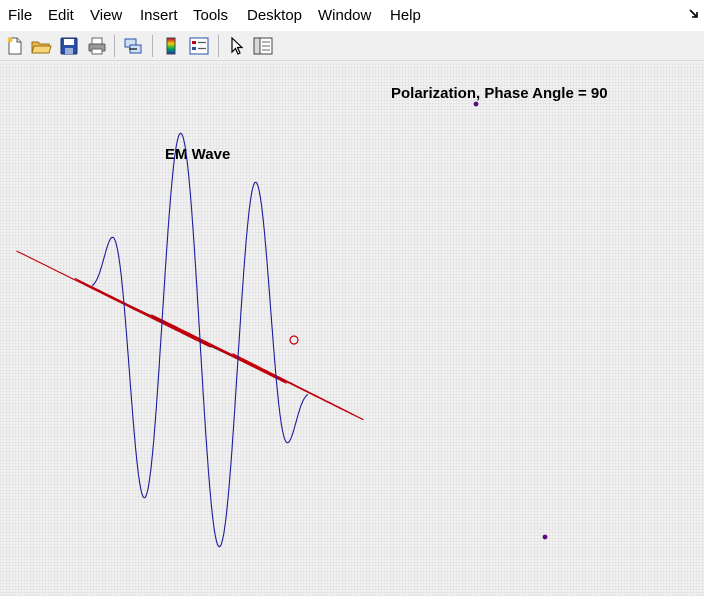 The image size is (704, 596). Describe the element at coordinates (694, 14) in the screenshot. I see `dock-arrow-icon` at that location.